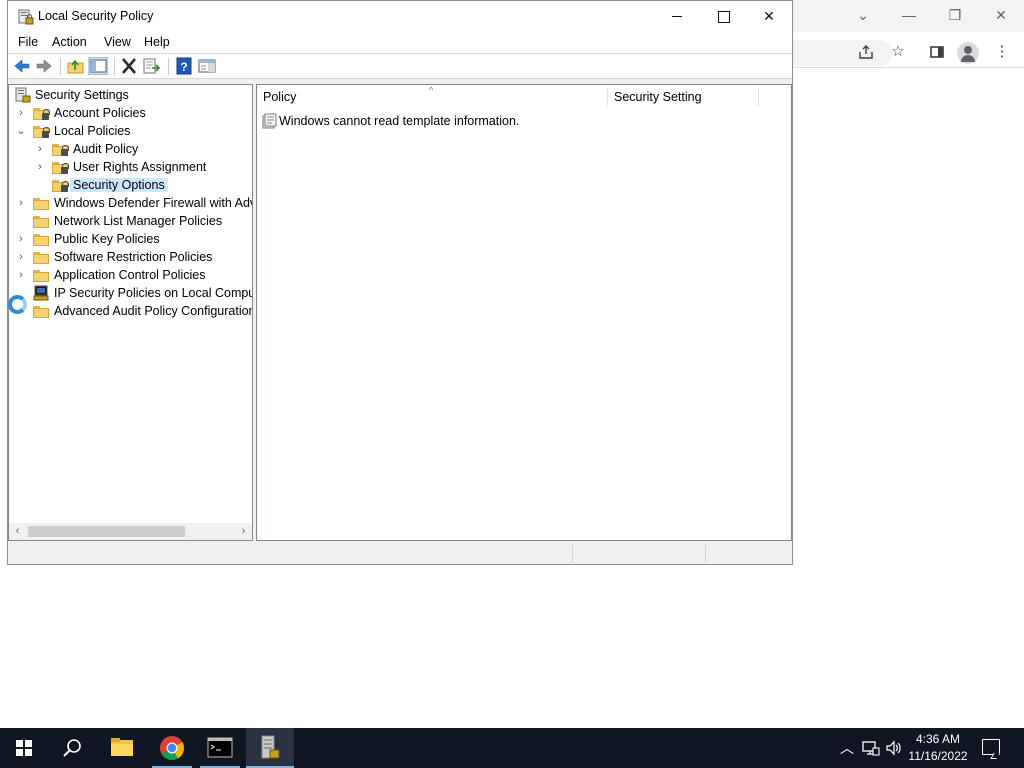 This screenshot has height=768, width=1024. Describe the element at coordinates (44, 66) in the screenshot. I see `forward-icon` at that location.